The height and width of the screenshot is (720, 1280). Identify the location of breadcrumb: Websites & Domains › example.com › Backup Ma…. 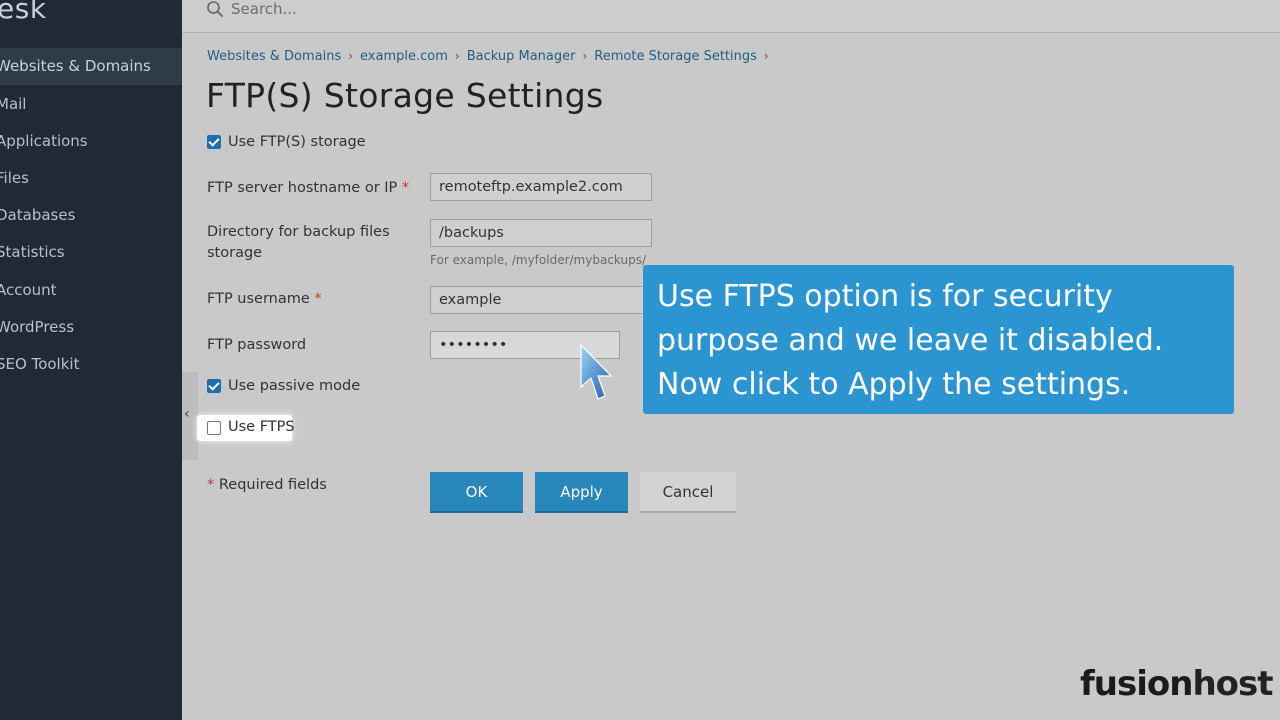
(491, 56).